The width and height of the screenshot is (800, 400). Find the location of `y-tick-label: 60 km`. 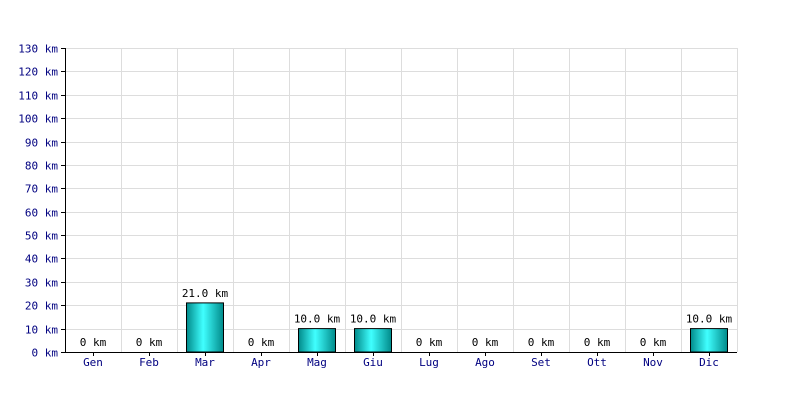

y-tick-label: 60 km is located at coordinates (41, 213).